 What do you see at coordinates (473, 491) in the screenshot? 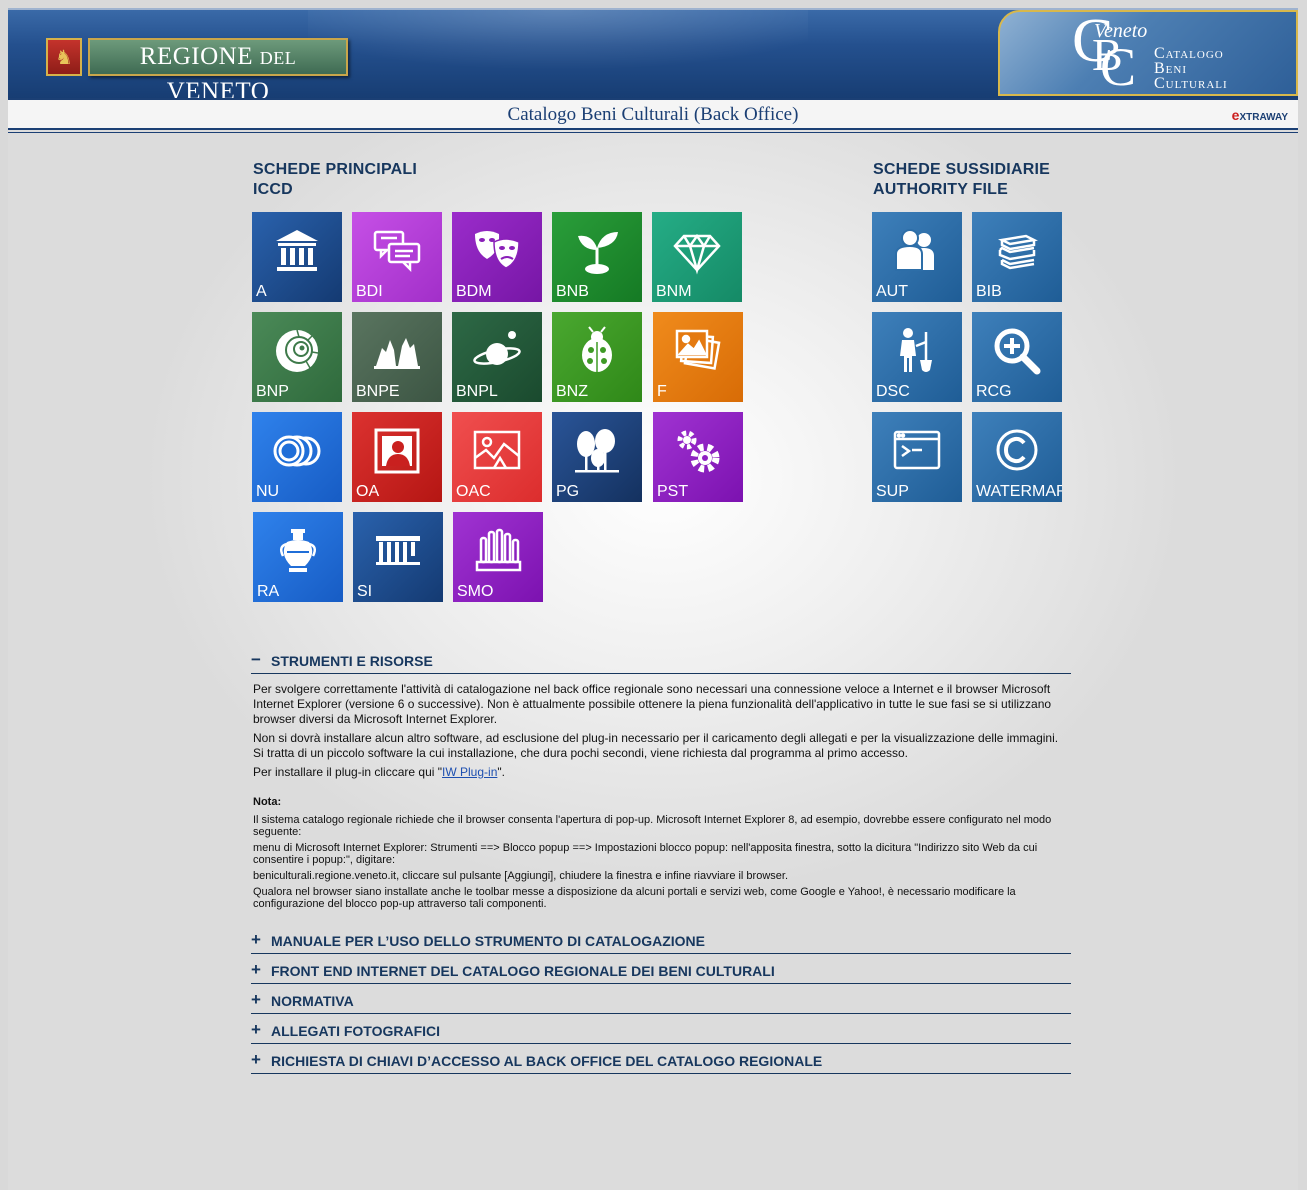
I see `tile-label: OAC` at bounding box center [473, 491].